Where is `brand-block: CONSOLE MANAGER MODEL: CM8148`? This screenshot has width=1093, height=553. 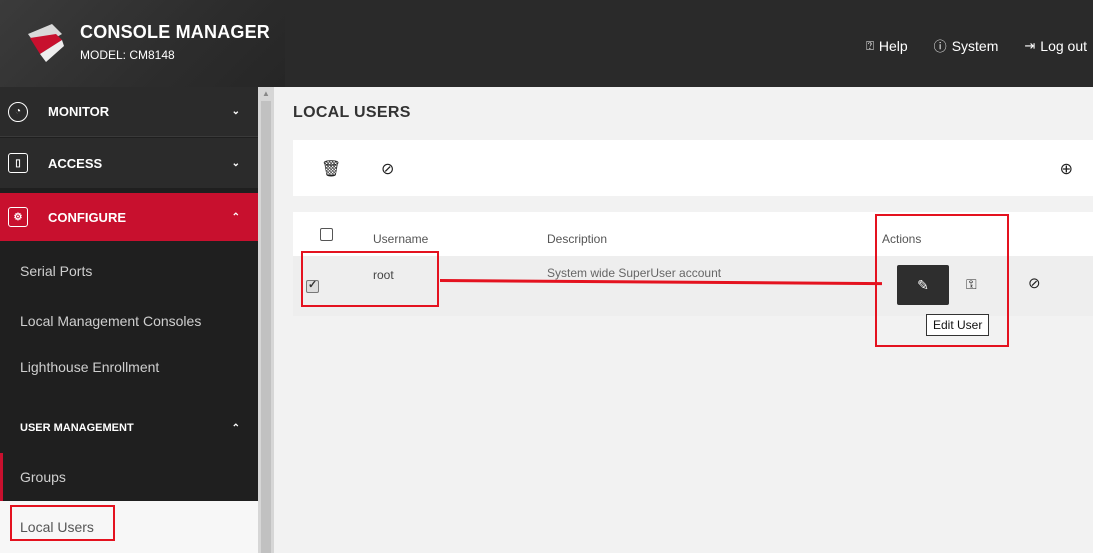 brand-block: CONSOLE MANAGER MODEL: CM8148 is located at coordinates (142, 43).